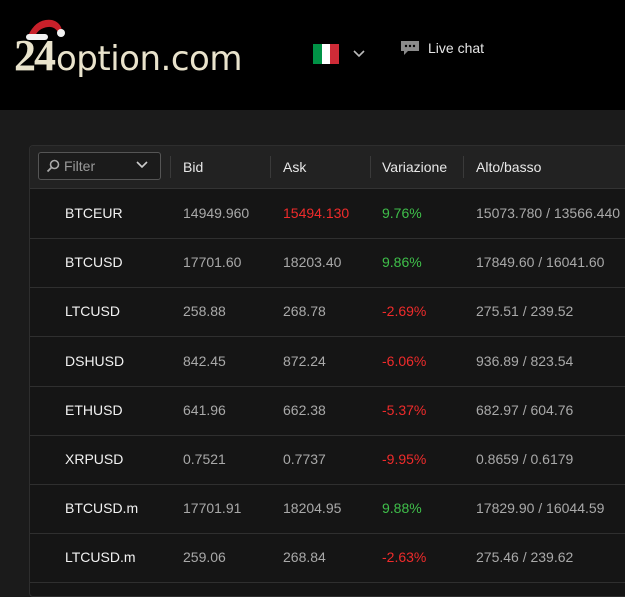  Describe the element at coordinates (53, 166) in the screenshot. I see `search-icon` at that location.